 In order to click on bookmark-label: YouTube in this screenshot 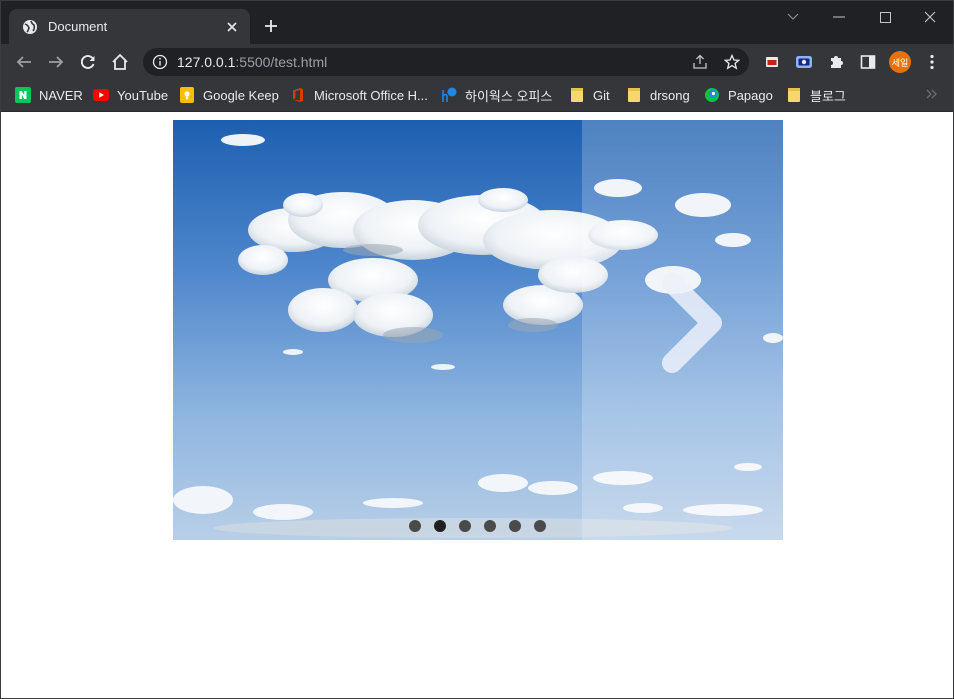, I will do `click(143, 95)`.